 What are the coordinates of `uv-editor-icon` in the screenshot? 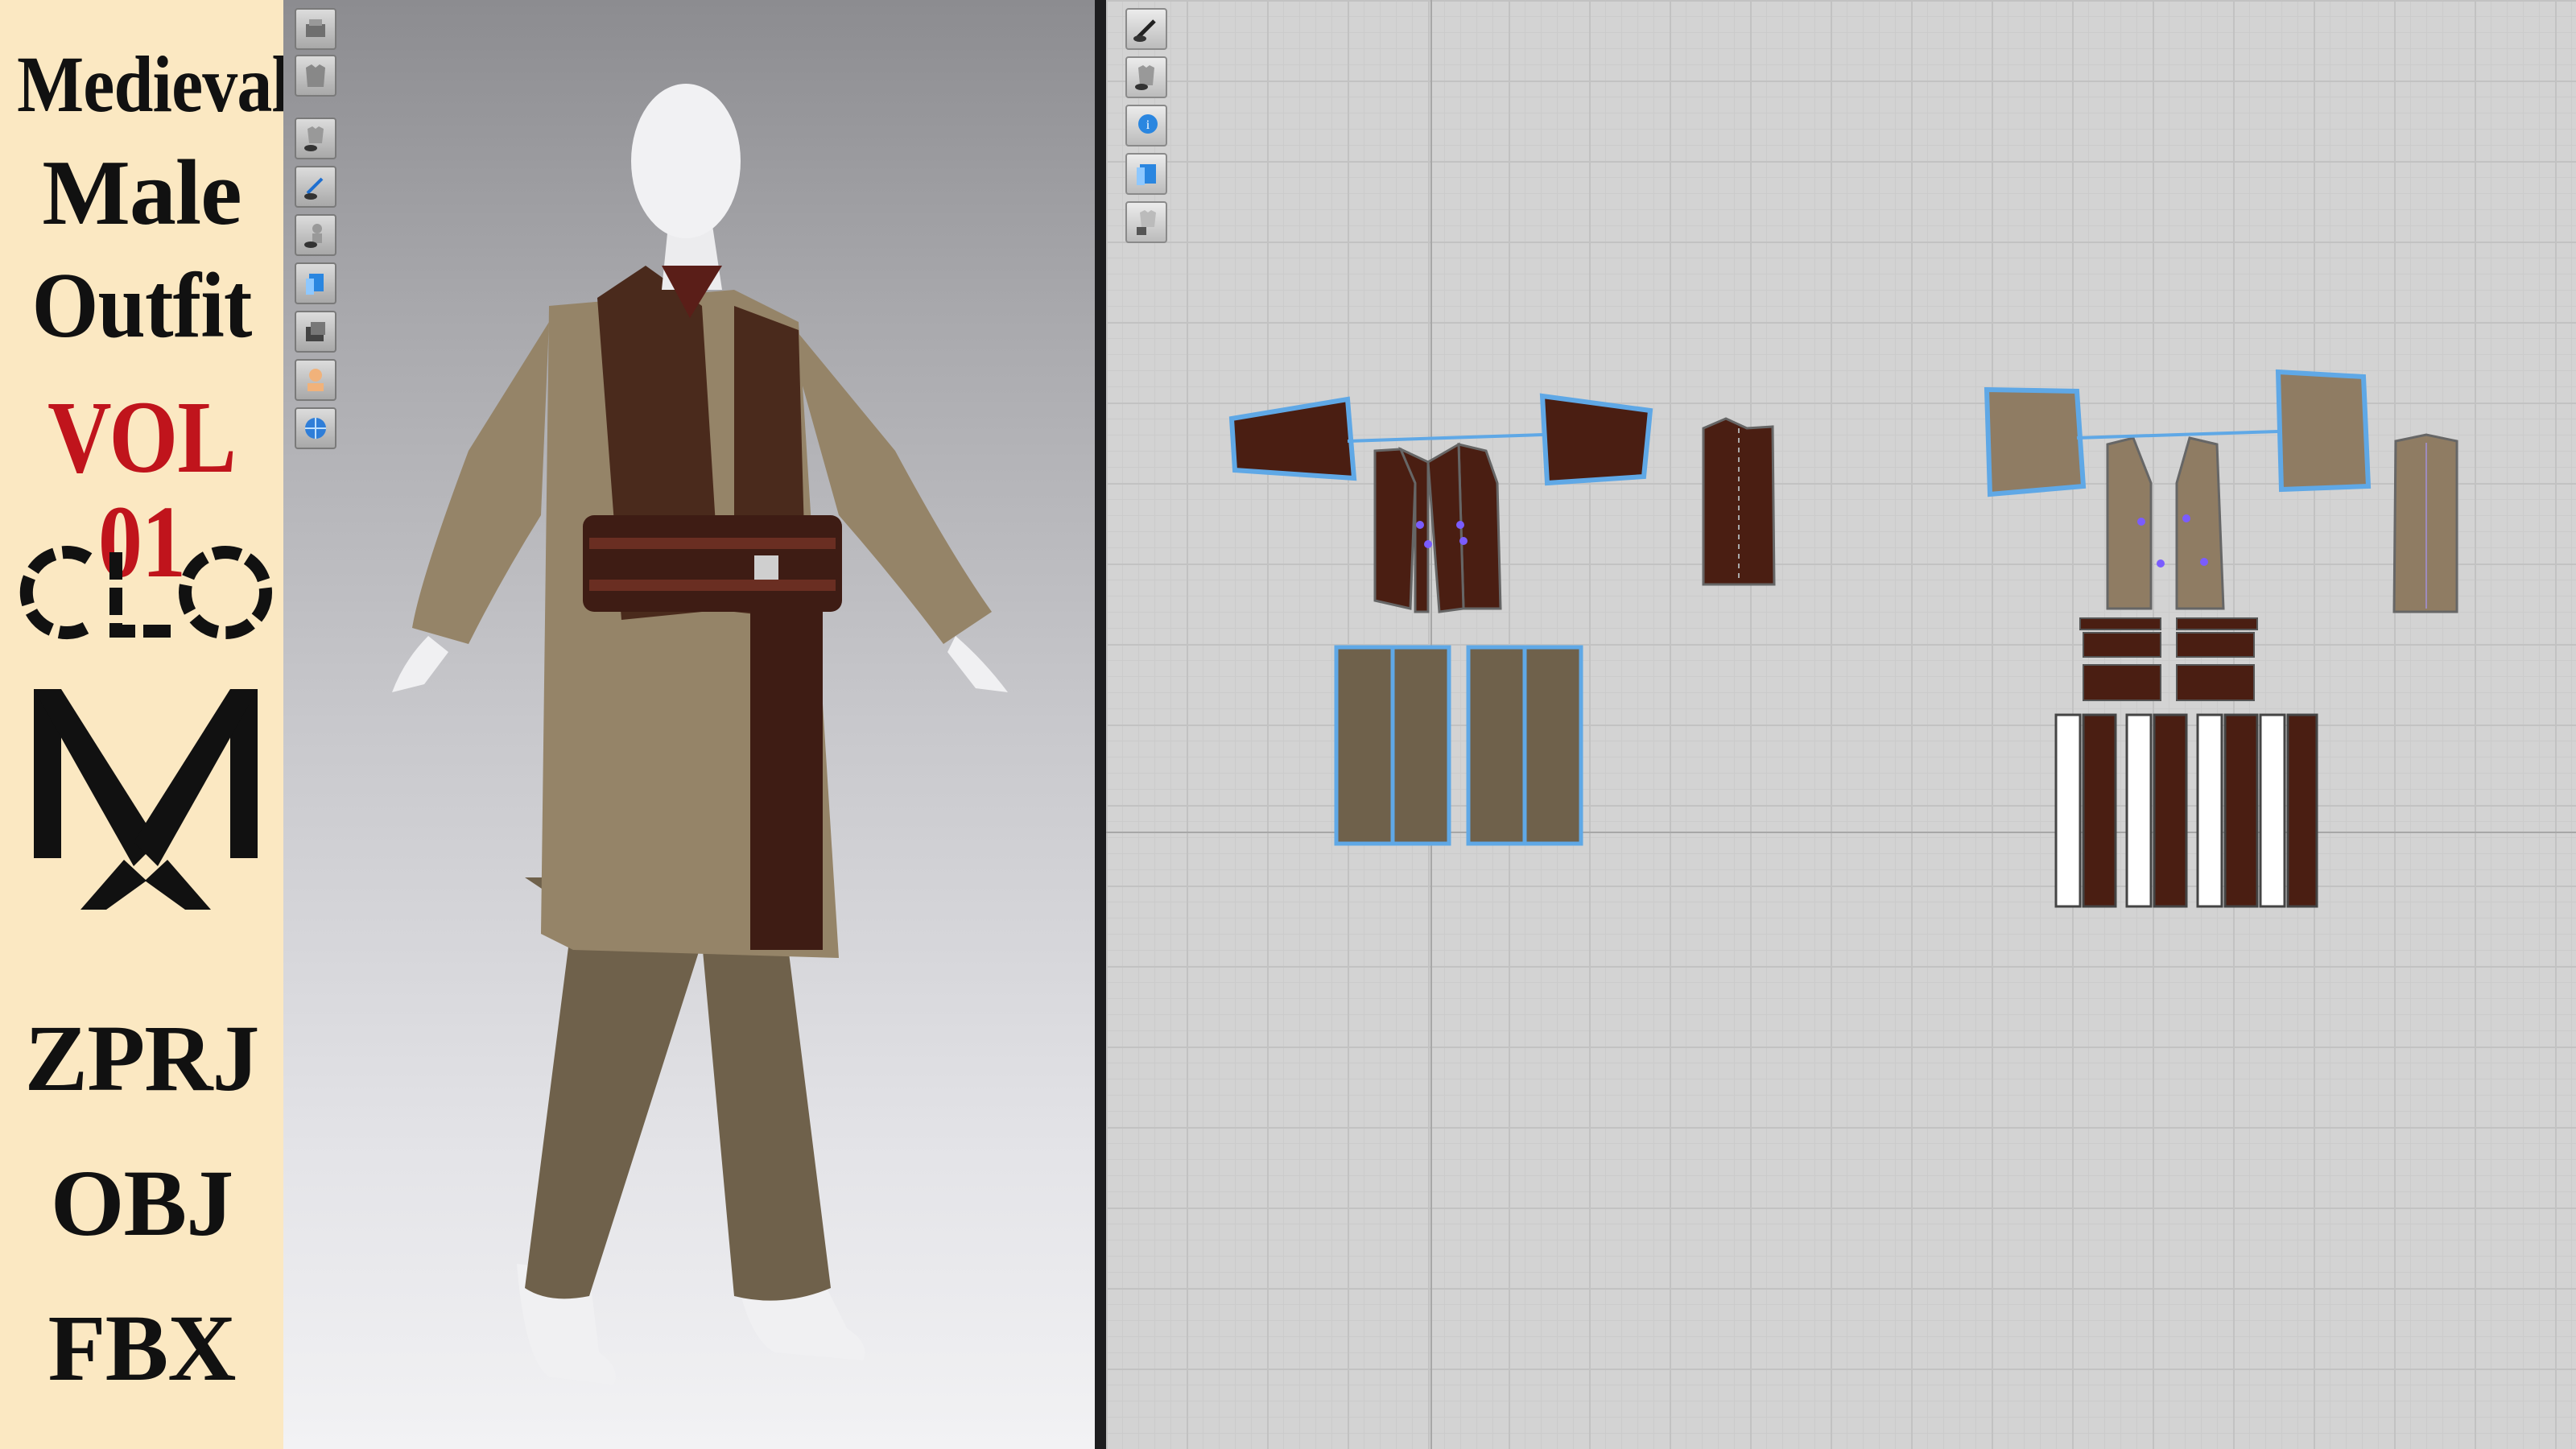 It's located at (315, 283).